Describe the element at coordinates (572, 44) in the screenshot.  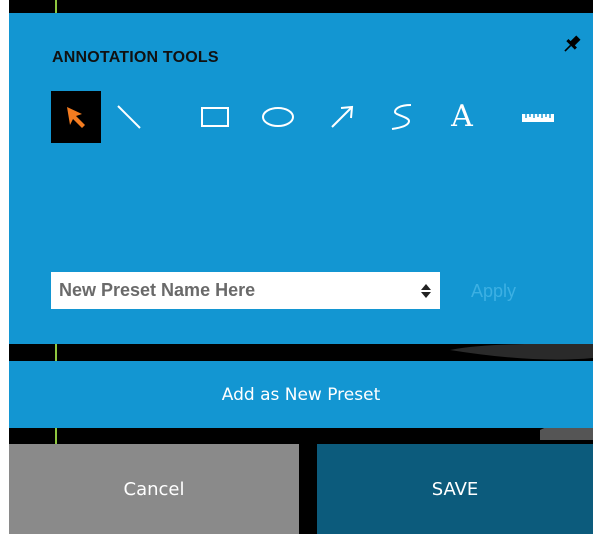
I see `pin-icon` at that location.